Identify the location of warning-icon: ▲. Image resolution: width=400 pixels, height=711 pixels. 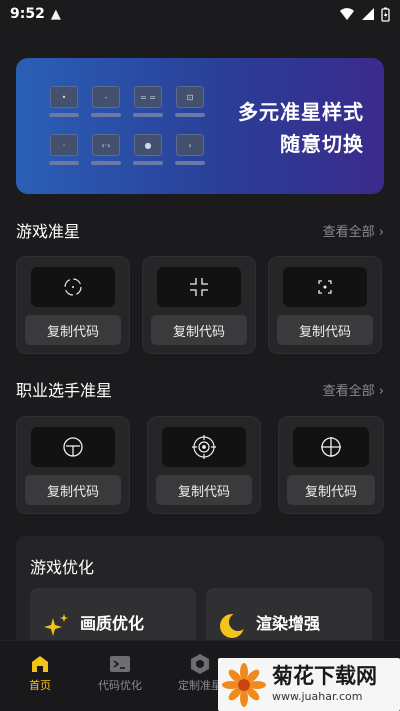
(55, 14).